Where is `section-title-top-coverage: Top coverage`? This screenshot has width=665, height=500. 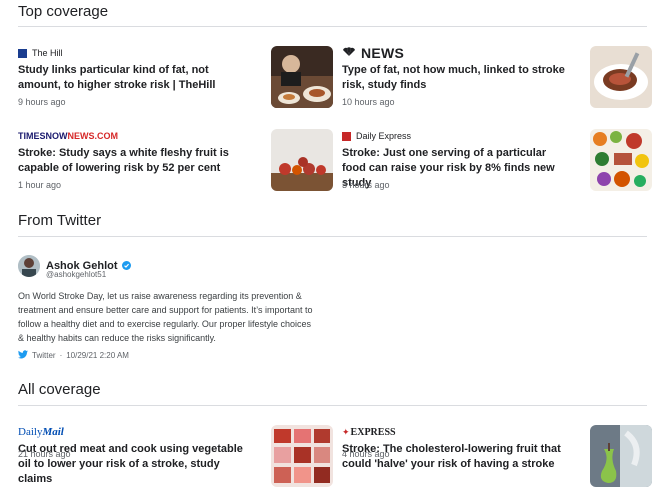
section-title-top-coverage: Top coverage is located at coordinates (63, 11).